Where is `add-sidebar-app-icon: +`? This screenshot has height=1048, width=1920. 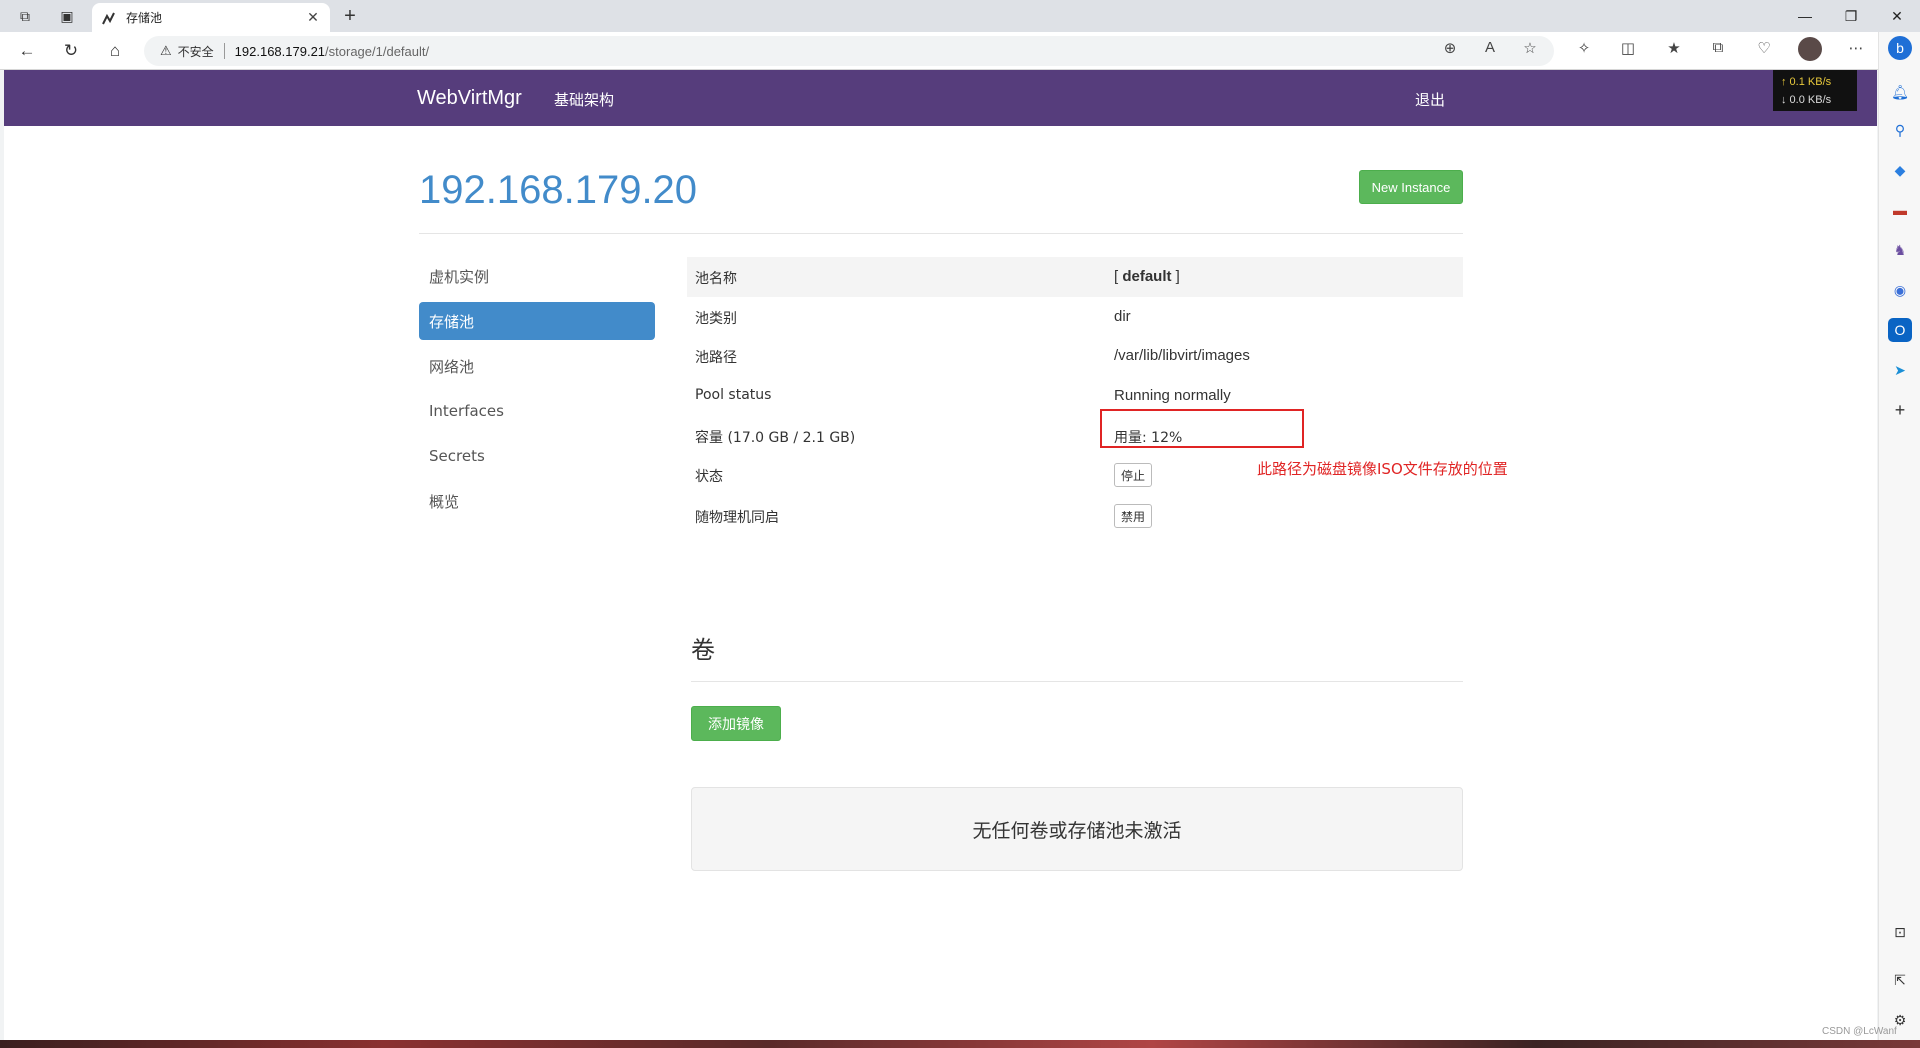 add-sidebar-app-icon: + is located at coordinates (1900, 410).